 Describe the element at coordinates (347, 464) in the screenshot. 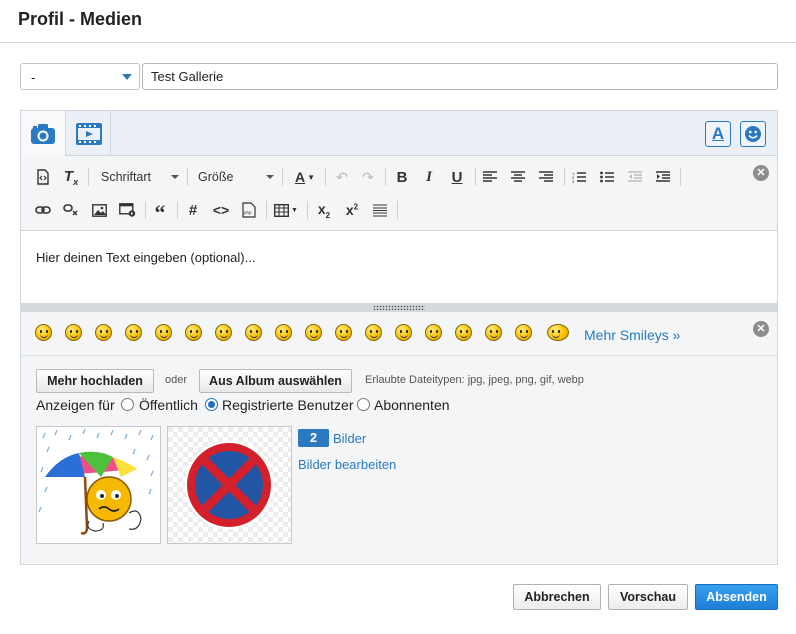

I see `edit-images-link: Bilder bearbeiten` at that location.